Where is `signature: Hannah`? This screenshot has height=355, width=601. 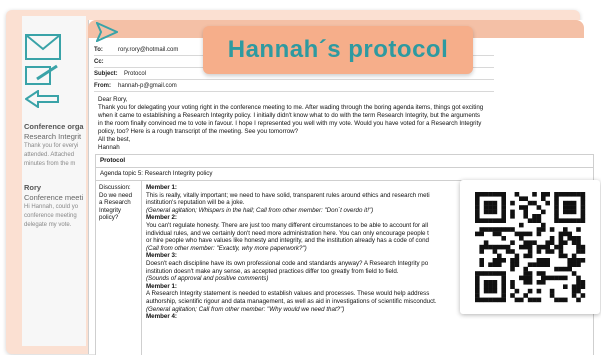
signature: Hannah is located at coordinates (109, 147).